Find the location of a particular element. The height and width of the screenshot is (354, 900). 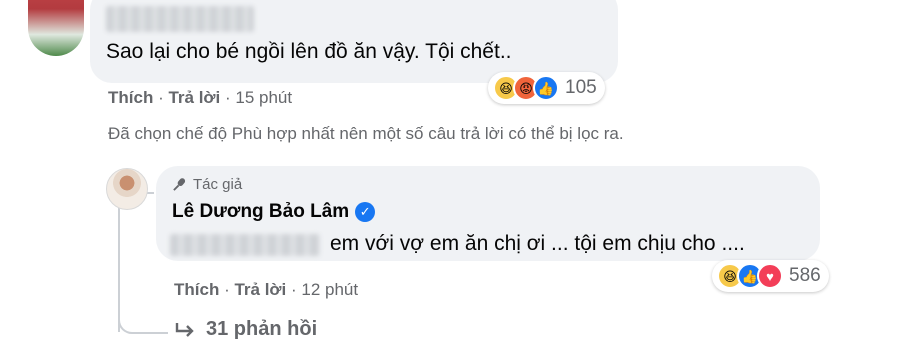

like-icon: 👍 is located at coordinates (546, 88).